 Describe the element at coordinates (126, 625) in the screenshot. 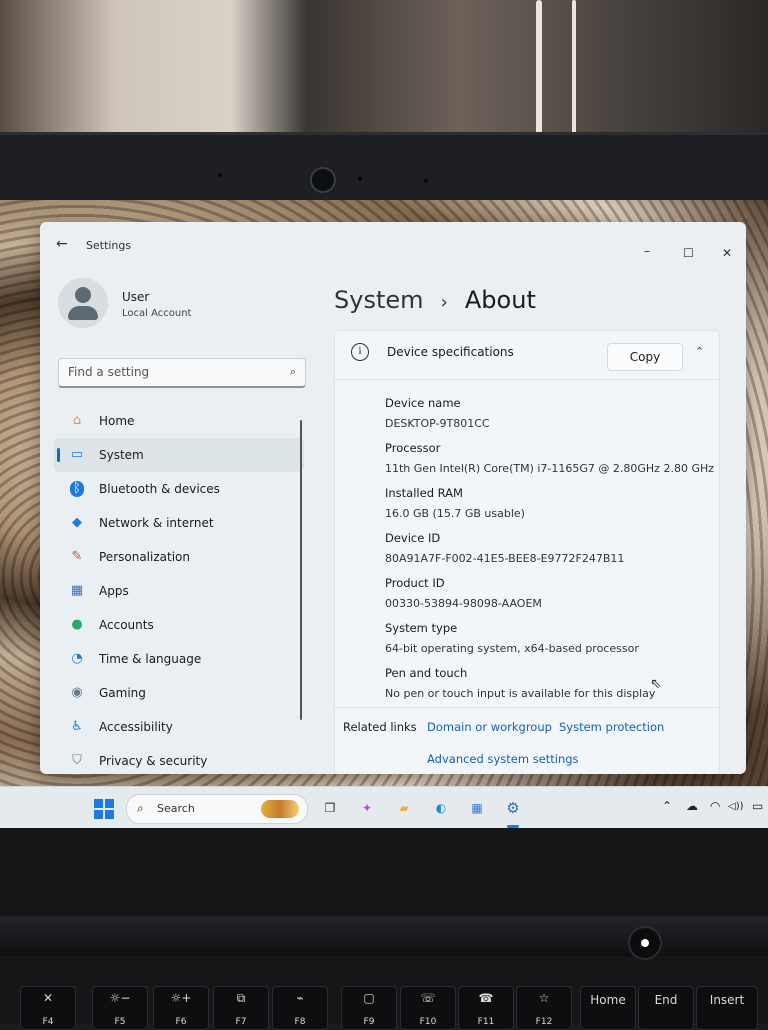

I see `sidebar-item-label: Accounts` at that location.